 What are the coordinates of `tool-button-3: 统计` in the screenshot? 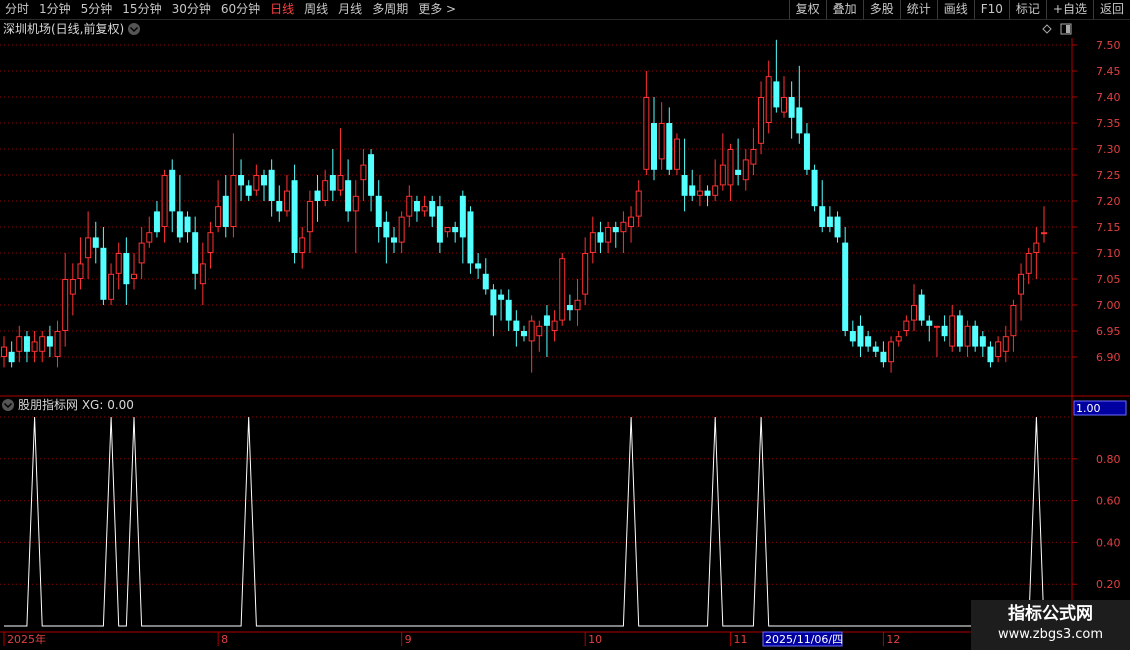 It's located at (918, 9).